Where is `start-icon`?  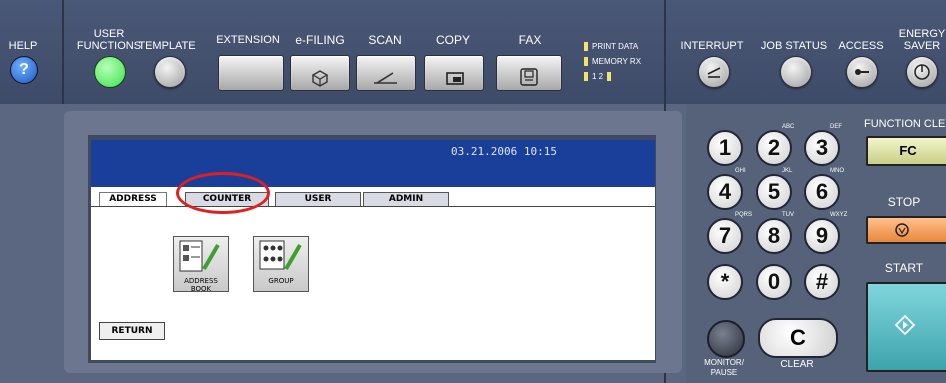
start-icon is located at coordinates (905, 325).